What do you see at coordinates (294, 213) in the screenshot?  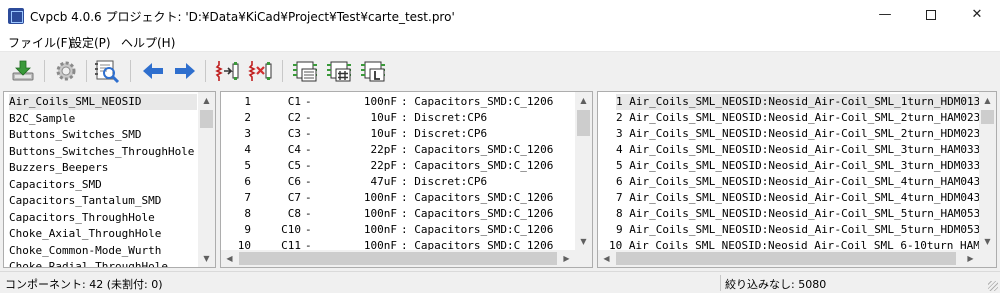 I see `component-ref: C8` at bounding box center [294, 213].